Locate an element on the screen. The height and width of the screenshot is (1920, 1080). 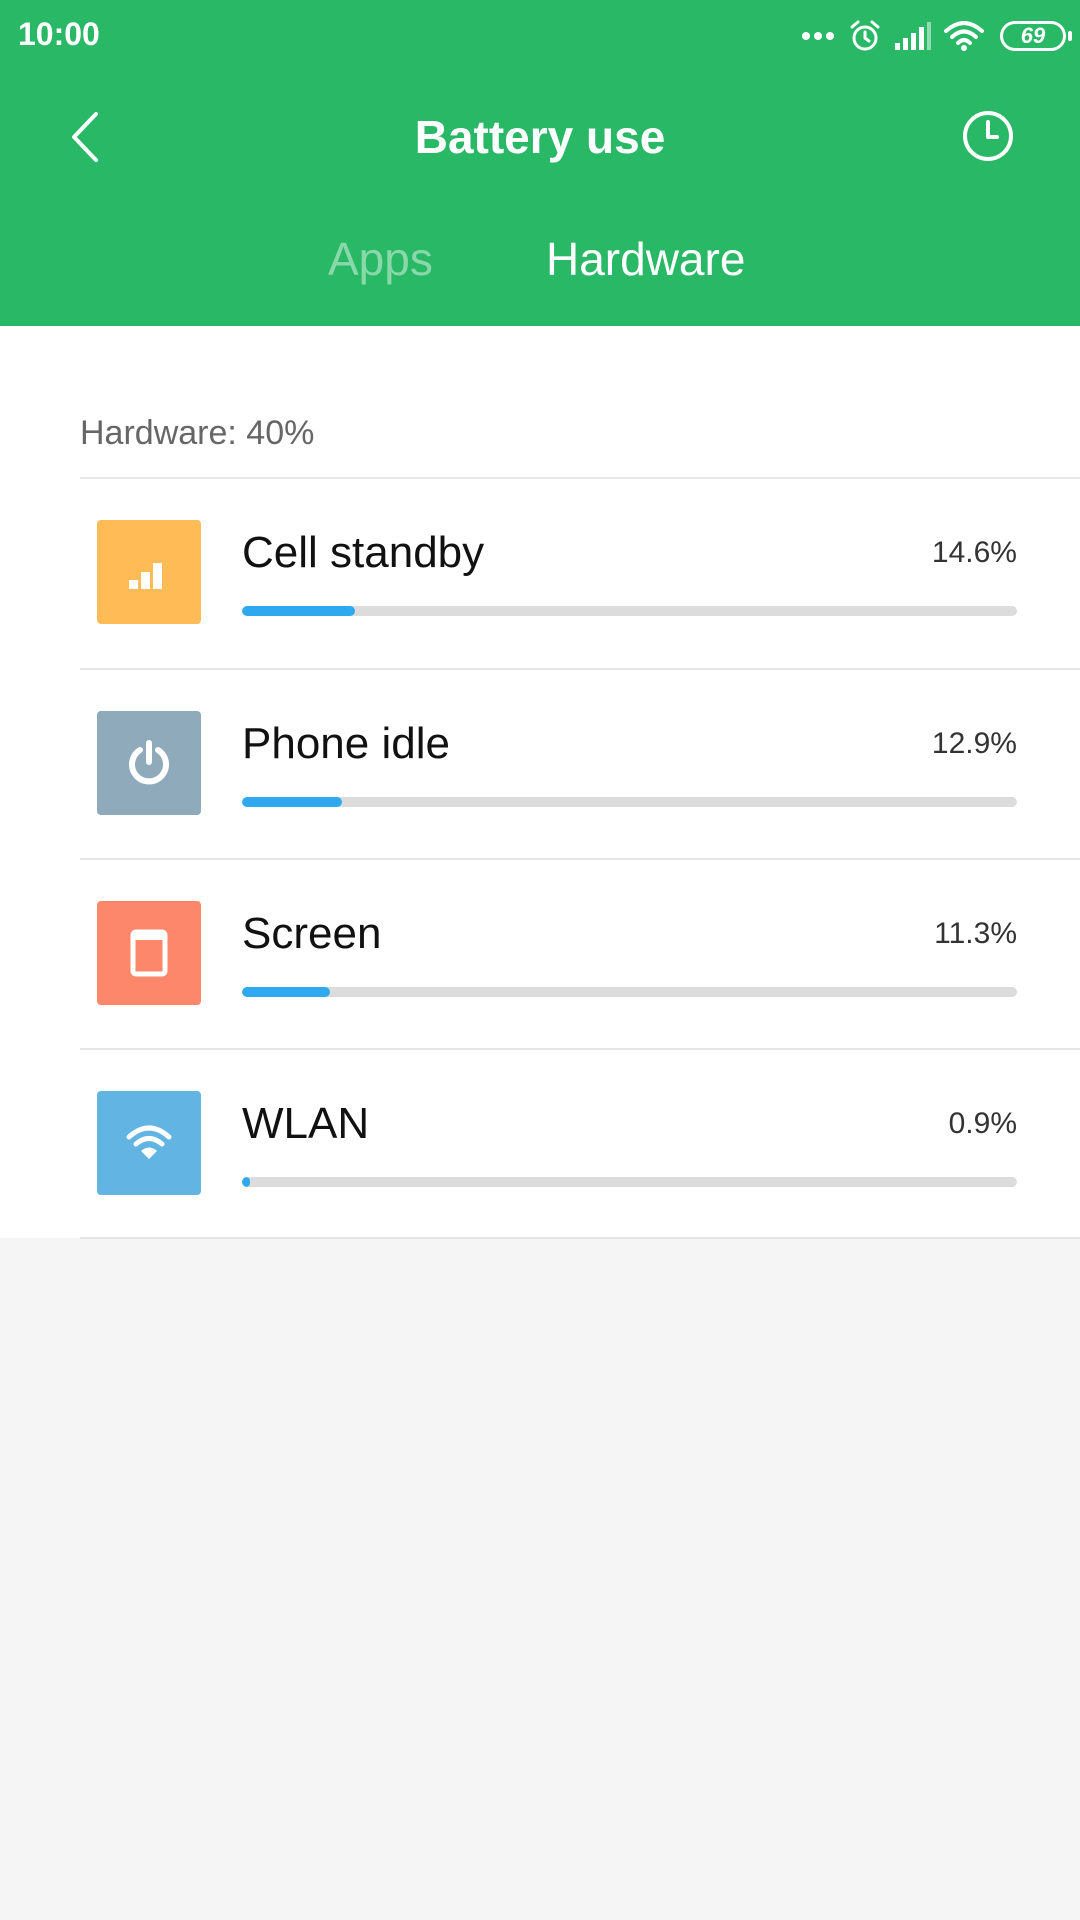
divider is located at coordinates (580, 1238).